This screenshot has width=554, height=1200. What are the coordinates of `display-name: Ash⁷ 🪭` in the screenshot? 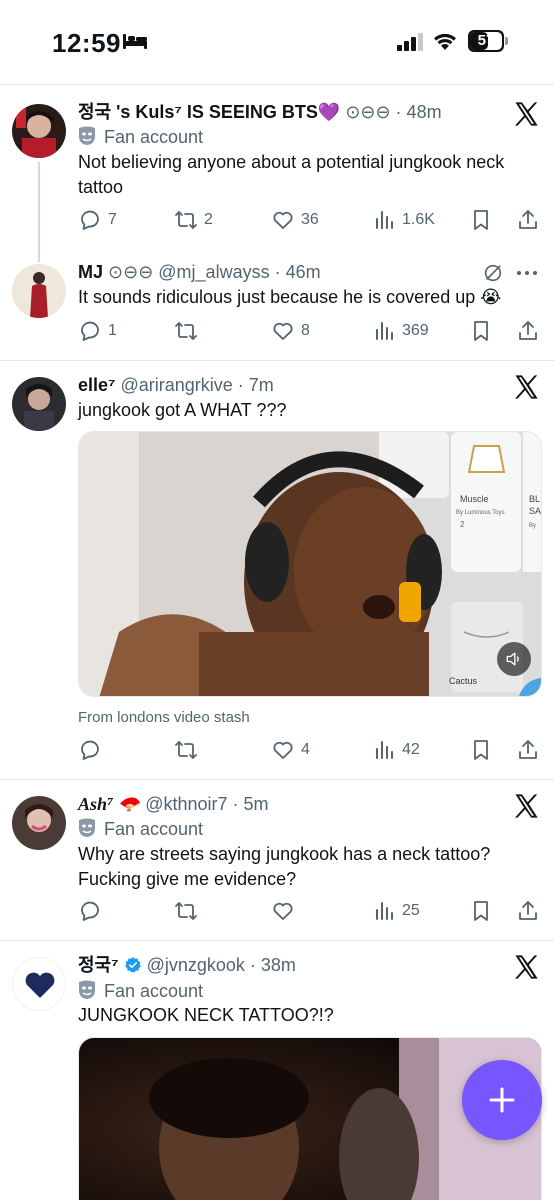 It's located at (109, 804).